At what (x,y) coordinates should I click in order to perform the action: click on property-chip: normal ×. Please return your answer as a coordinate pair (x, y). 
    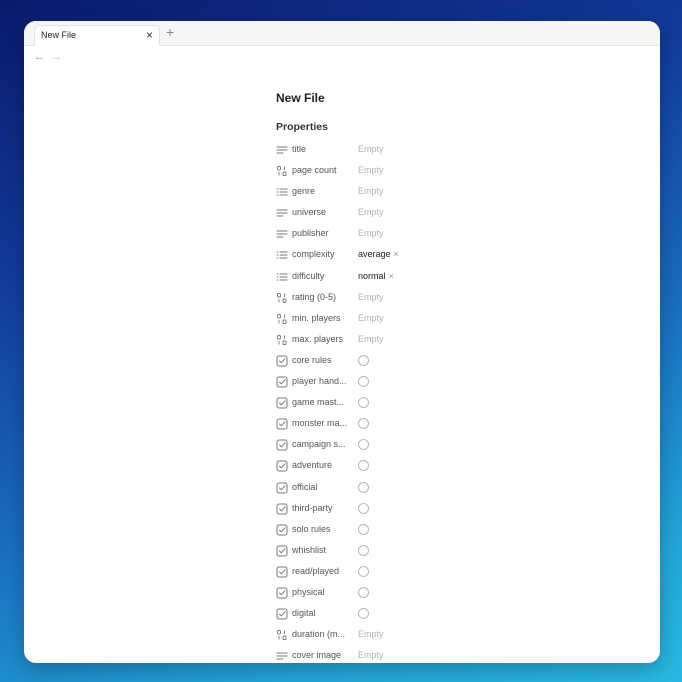
    Looking at the image, I should click on (376, 276).